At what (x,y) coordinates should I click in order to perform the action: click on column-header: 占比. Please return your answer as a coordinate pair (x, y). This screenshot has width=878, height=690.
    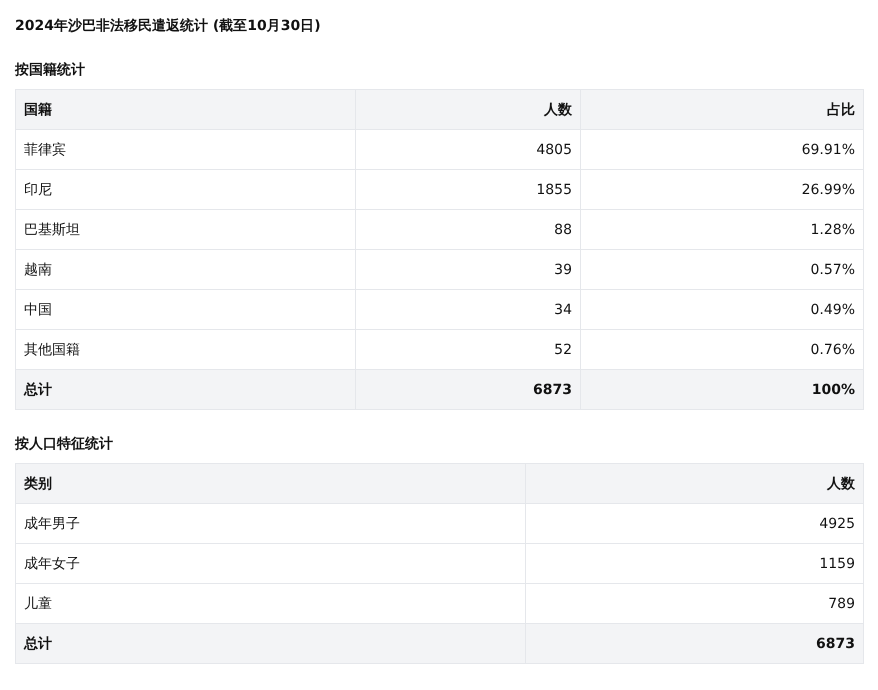
    Looking at the image, I should click on (722, 110).